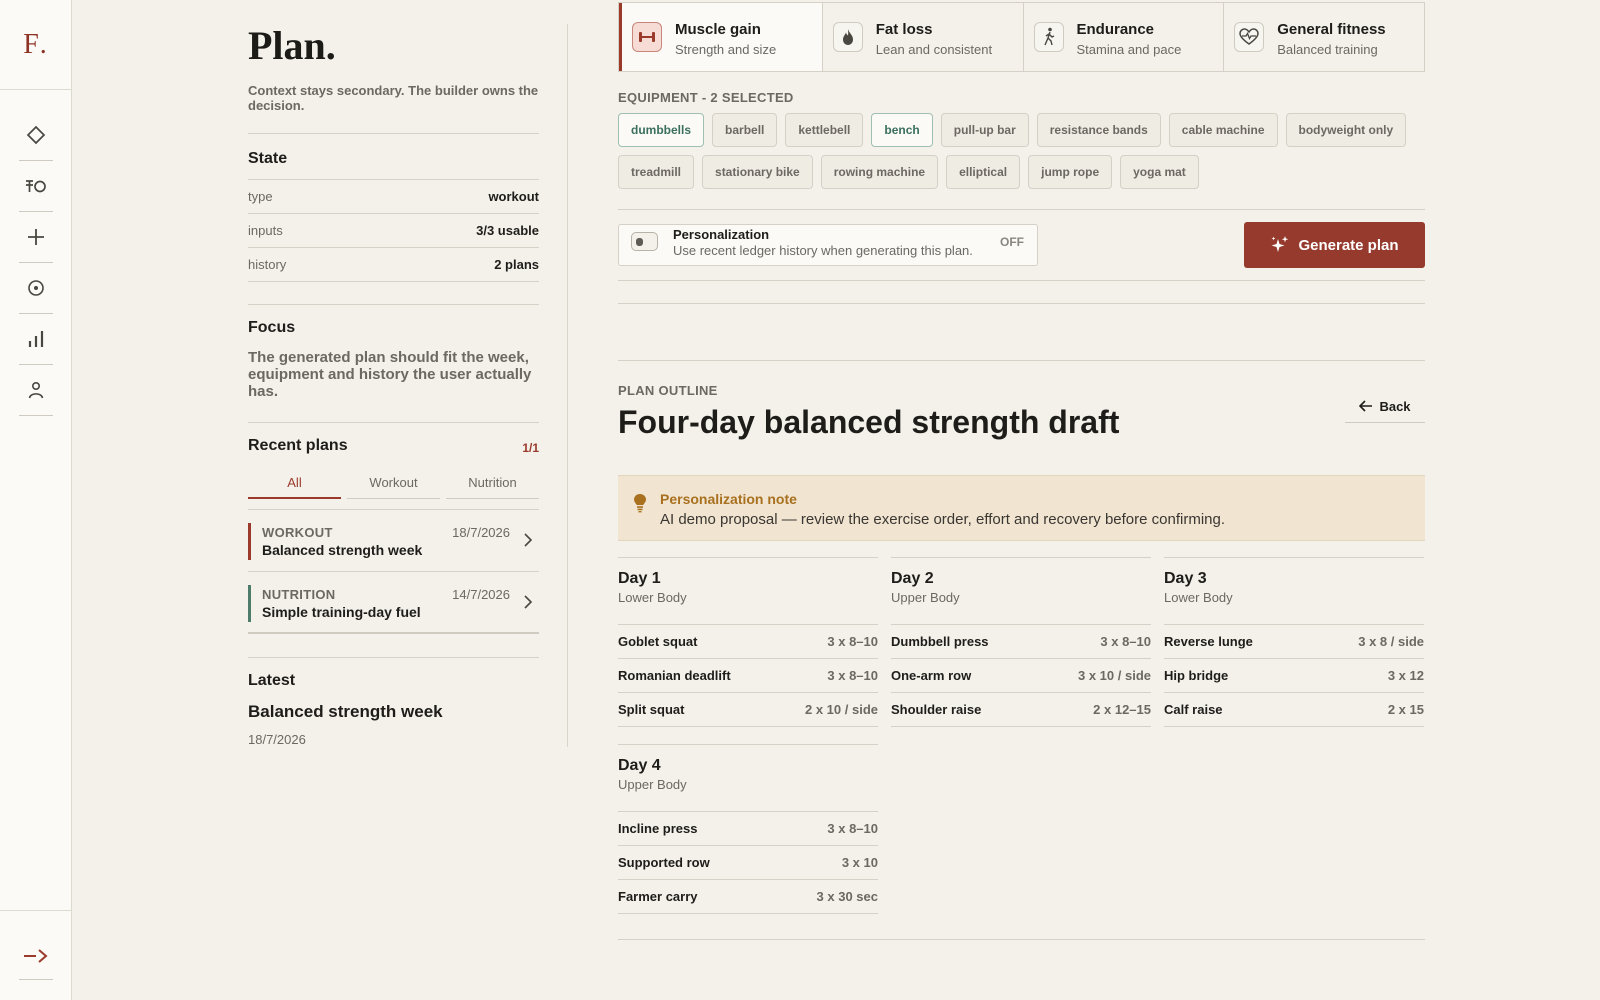  I want to click on nav-profile-button, so click(36, 390).